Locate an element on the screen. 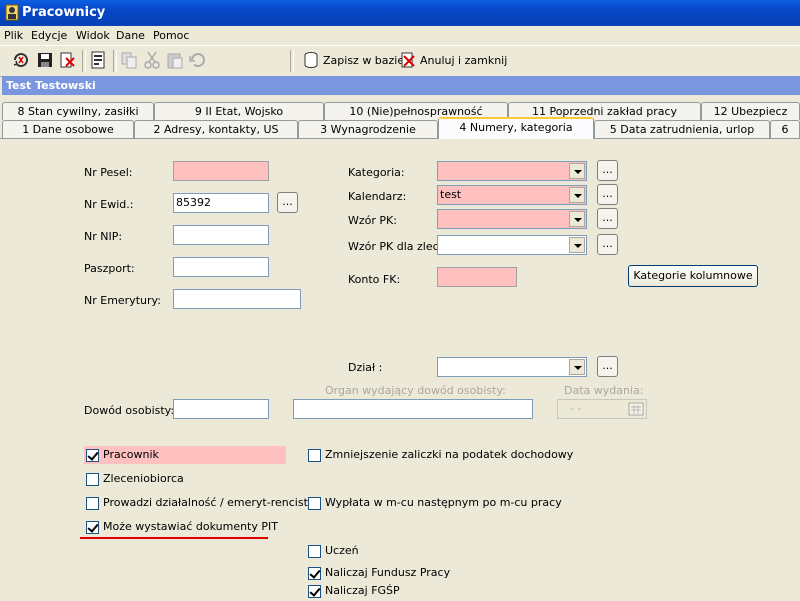 The height and width of the screenshot is (601, 800). menu-dane: Dane is located at coordinates (130, 35).